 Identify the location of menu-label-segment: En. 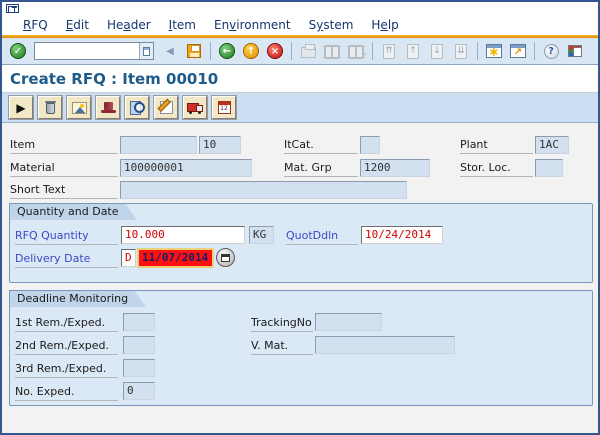
(221, 25).